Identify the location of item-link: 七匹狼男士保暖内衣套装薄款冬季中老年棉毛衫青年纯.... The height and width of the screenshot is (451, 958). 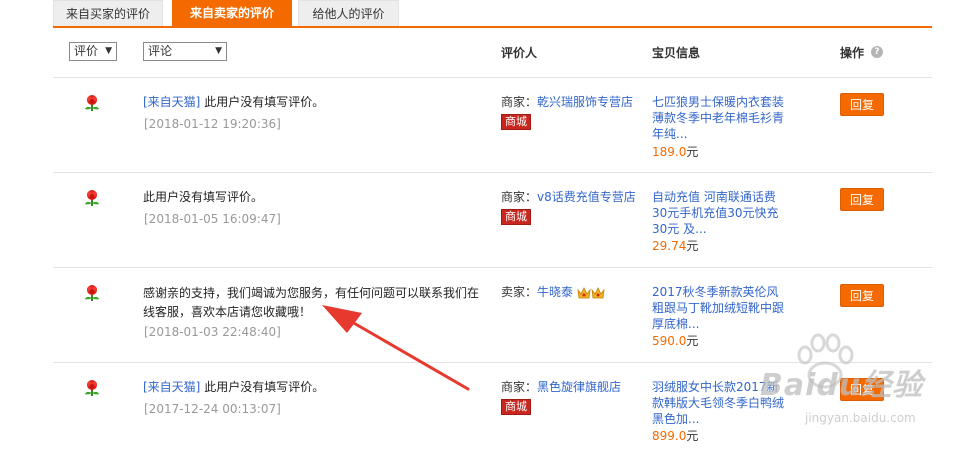
(719, 118).